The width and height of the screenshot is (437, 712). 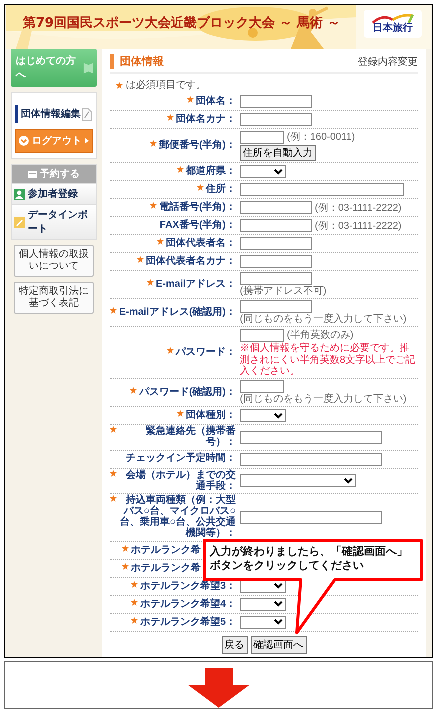 What do you see at coordinates (180, 481) in the screenshot?
I see `field-label: 会場（ホテル）までの交通手段：` at bounding box center [180, 481].